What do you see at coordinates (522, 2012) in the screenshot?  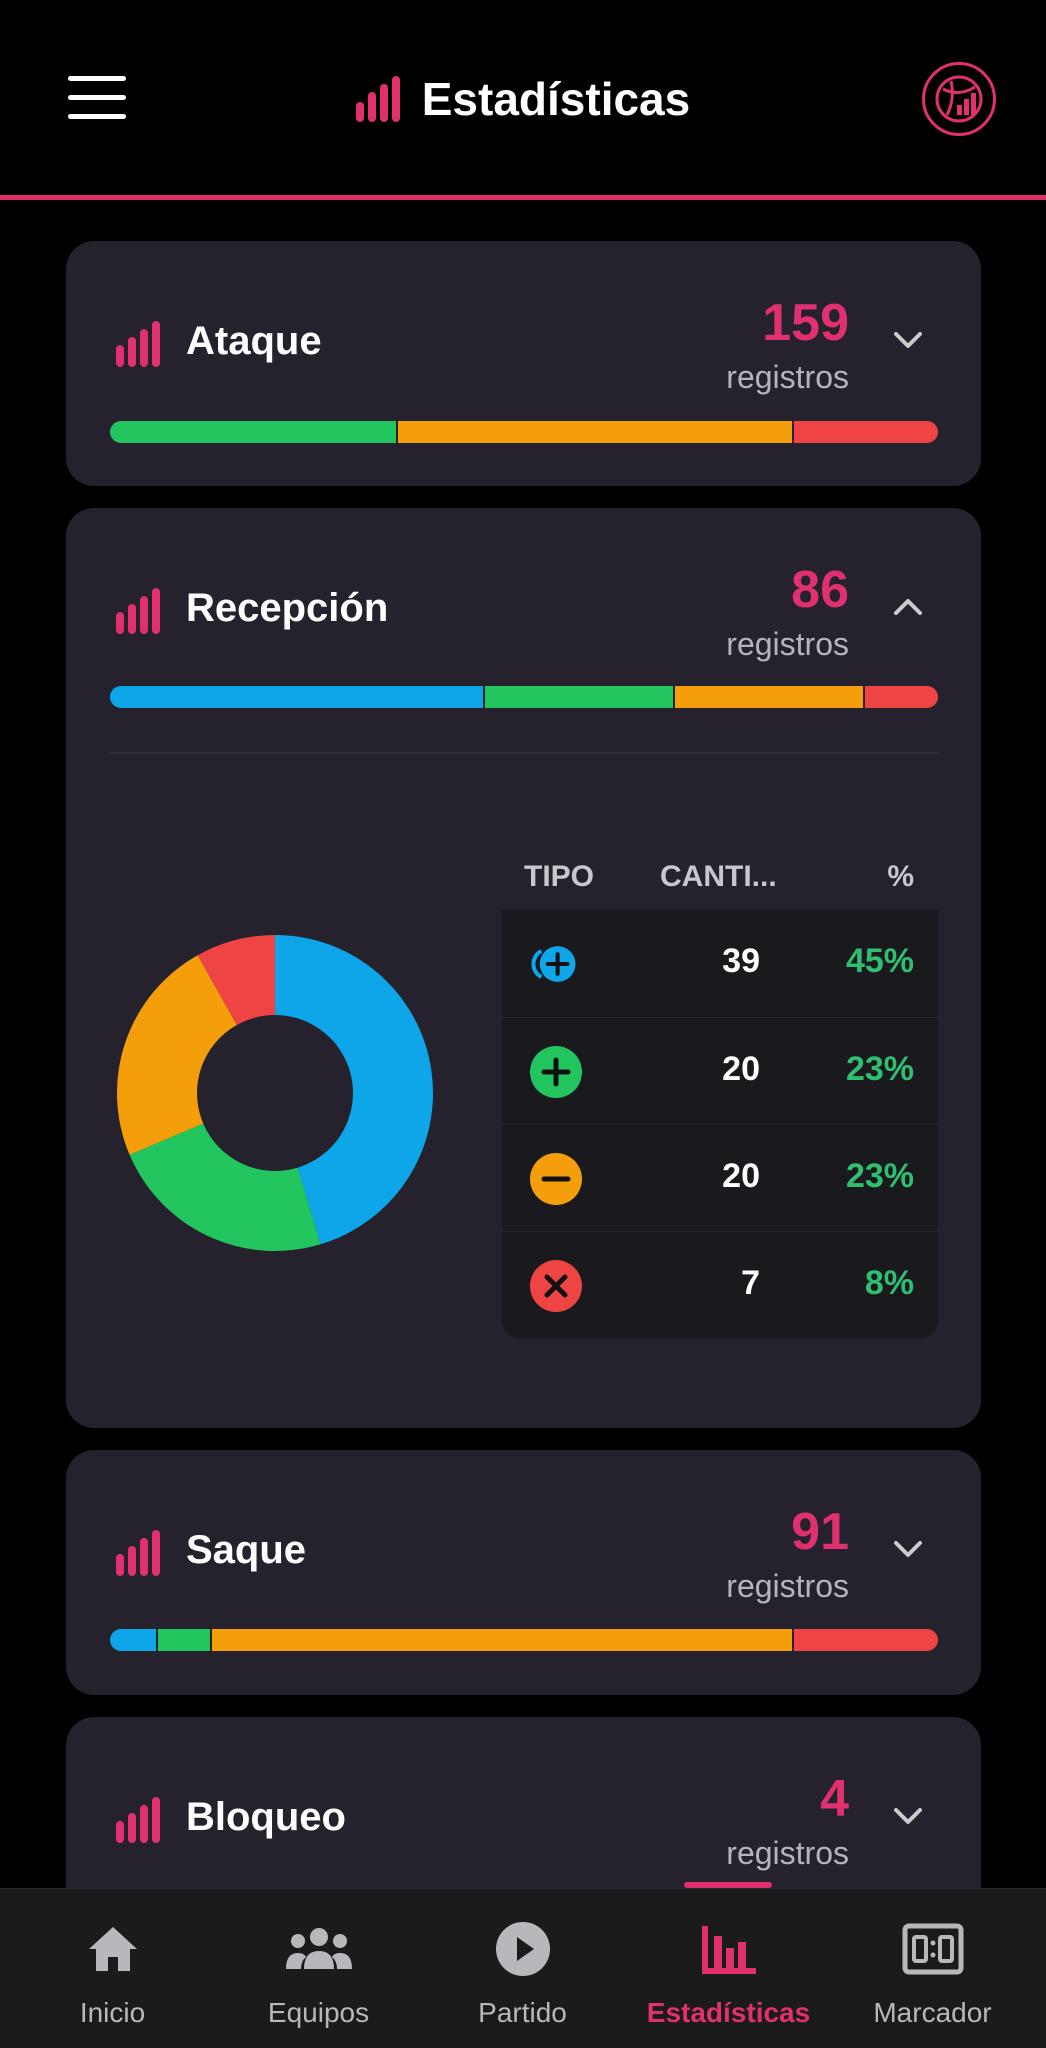 I see `nav-label: Partido` at bounding box center [522, 2012].